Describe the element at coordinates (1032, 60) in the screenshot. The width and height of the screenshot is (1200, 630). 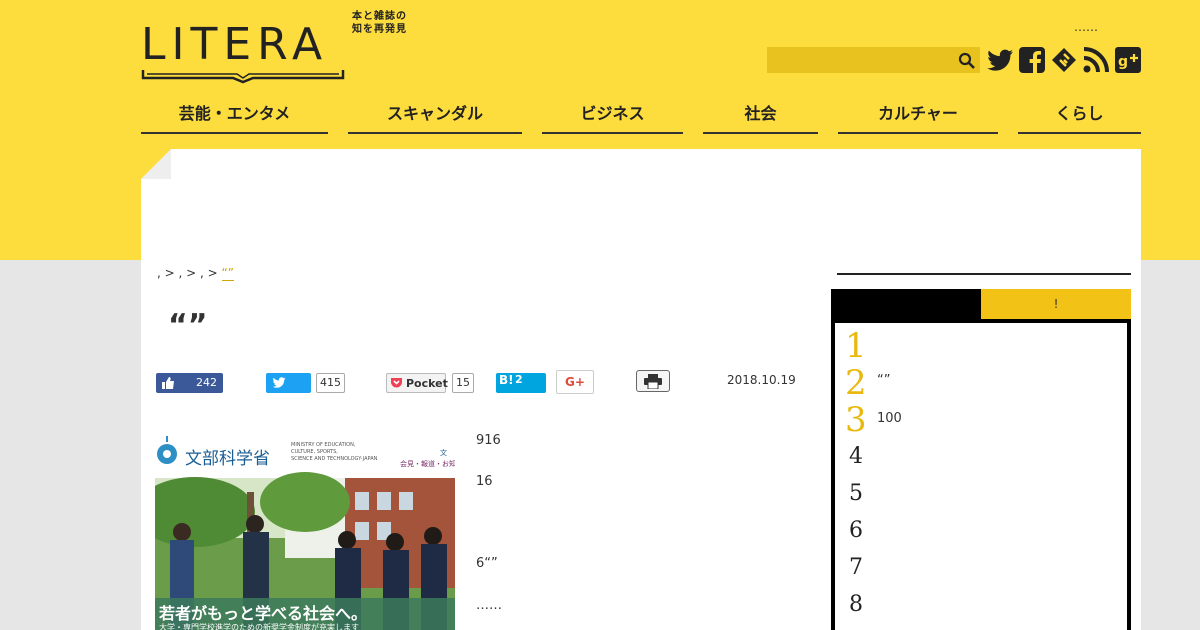
I see `facebook-icon` at that location.